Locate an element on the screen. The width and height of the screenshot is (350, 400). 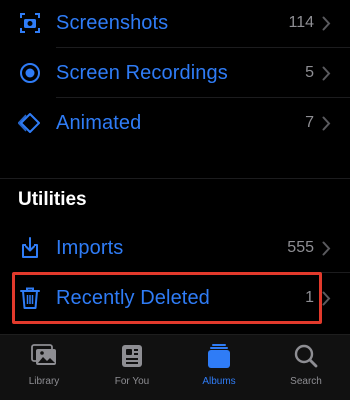
tab-label: Albums is located at coordinates (219, 381).